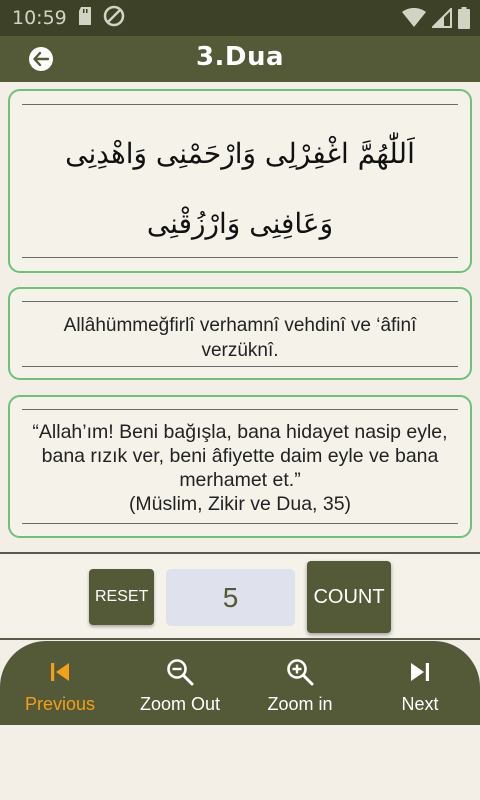 The width and height of the screenshot is (480, 800). What do you see at coordinates (300, 704) in the screenshot?
I see `nav-label: Zoom in` at bounding box center [300, 704].